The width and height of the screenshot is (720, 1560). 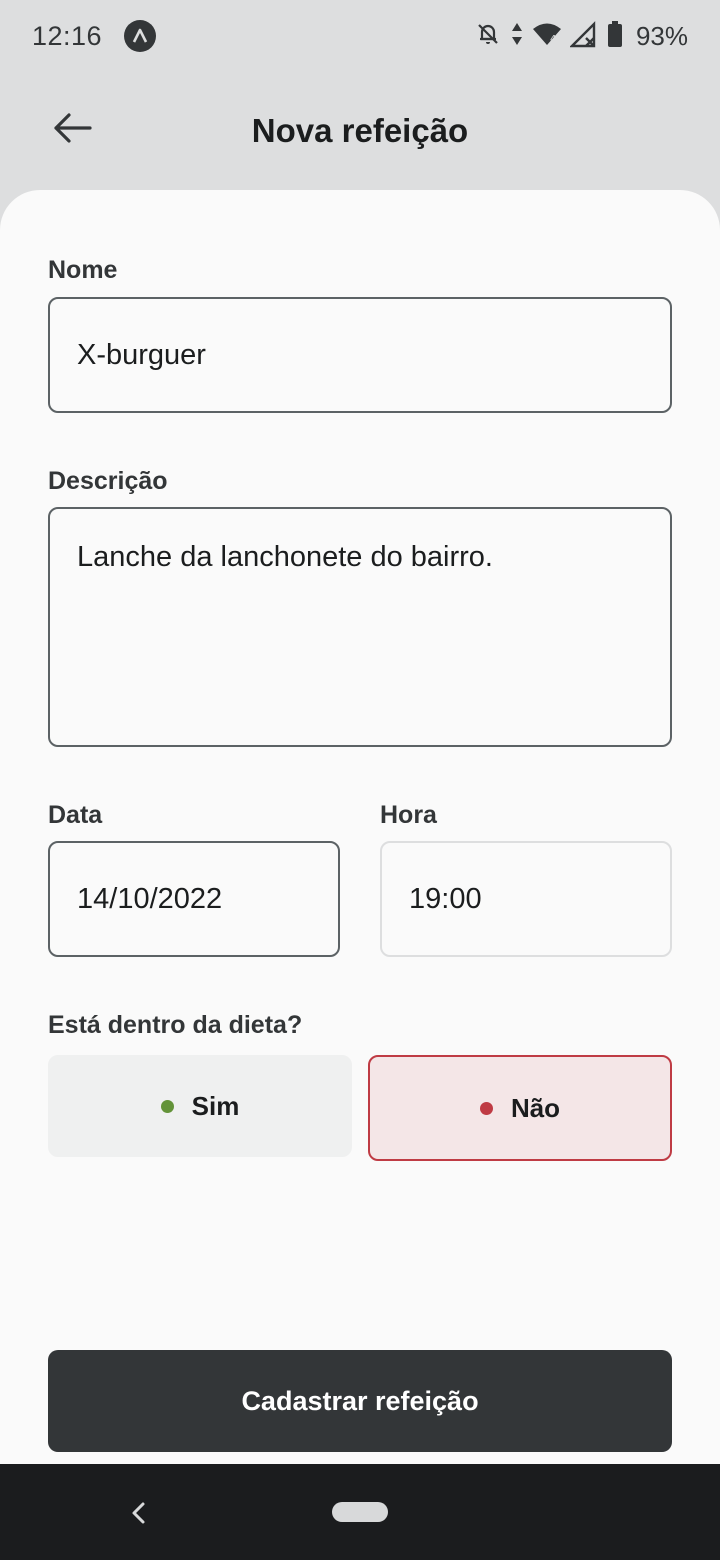 What do you see at coordinates (360, 355) in the screenshot?
I see `name-input: X-burguer` at bounding box center [360, 355].